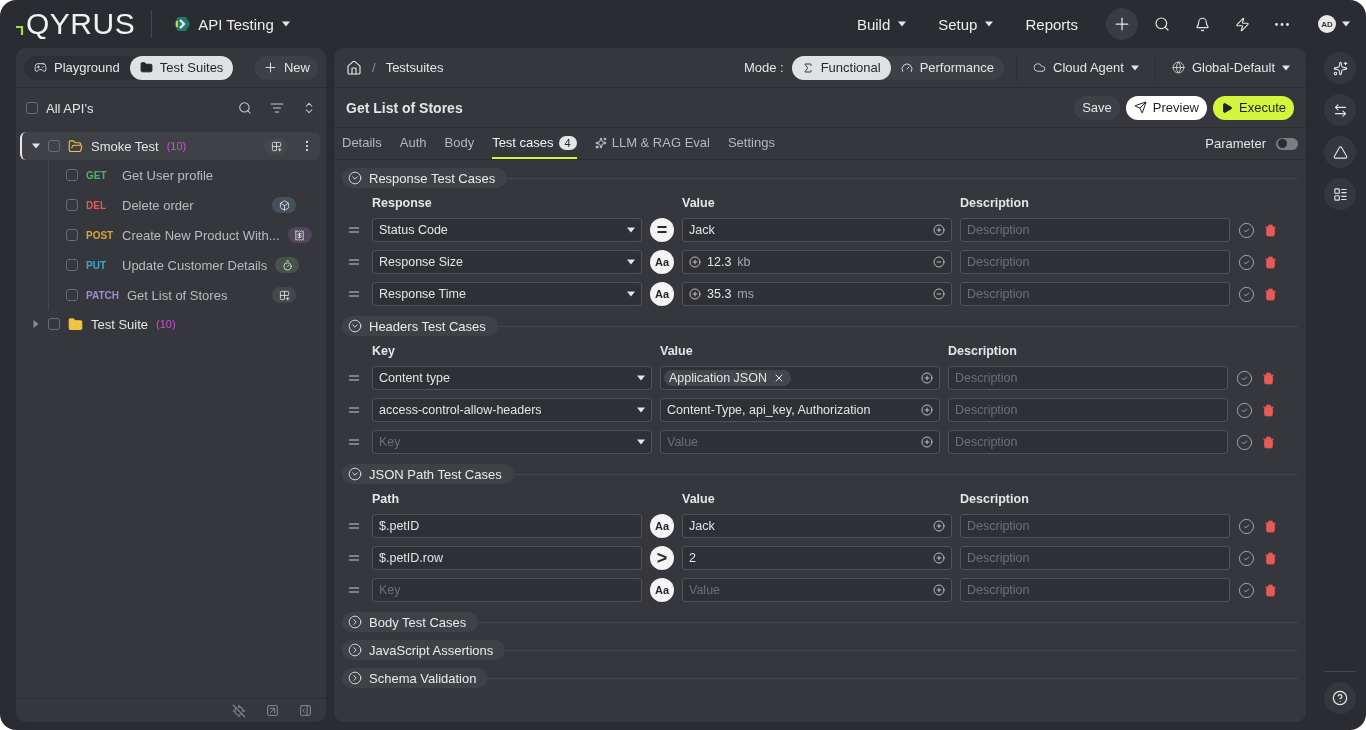  Describe the element at coordinates (817, 558) in the screenshot. I see `value-field: 2` at that location.